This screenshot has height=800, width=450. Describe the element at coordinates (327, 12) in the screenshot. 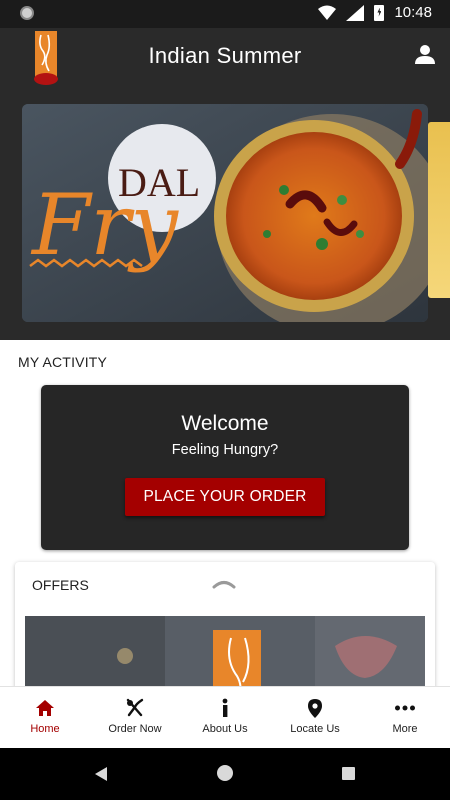

I see `wifi-icon` at that location.